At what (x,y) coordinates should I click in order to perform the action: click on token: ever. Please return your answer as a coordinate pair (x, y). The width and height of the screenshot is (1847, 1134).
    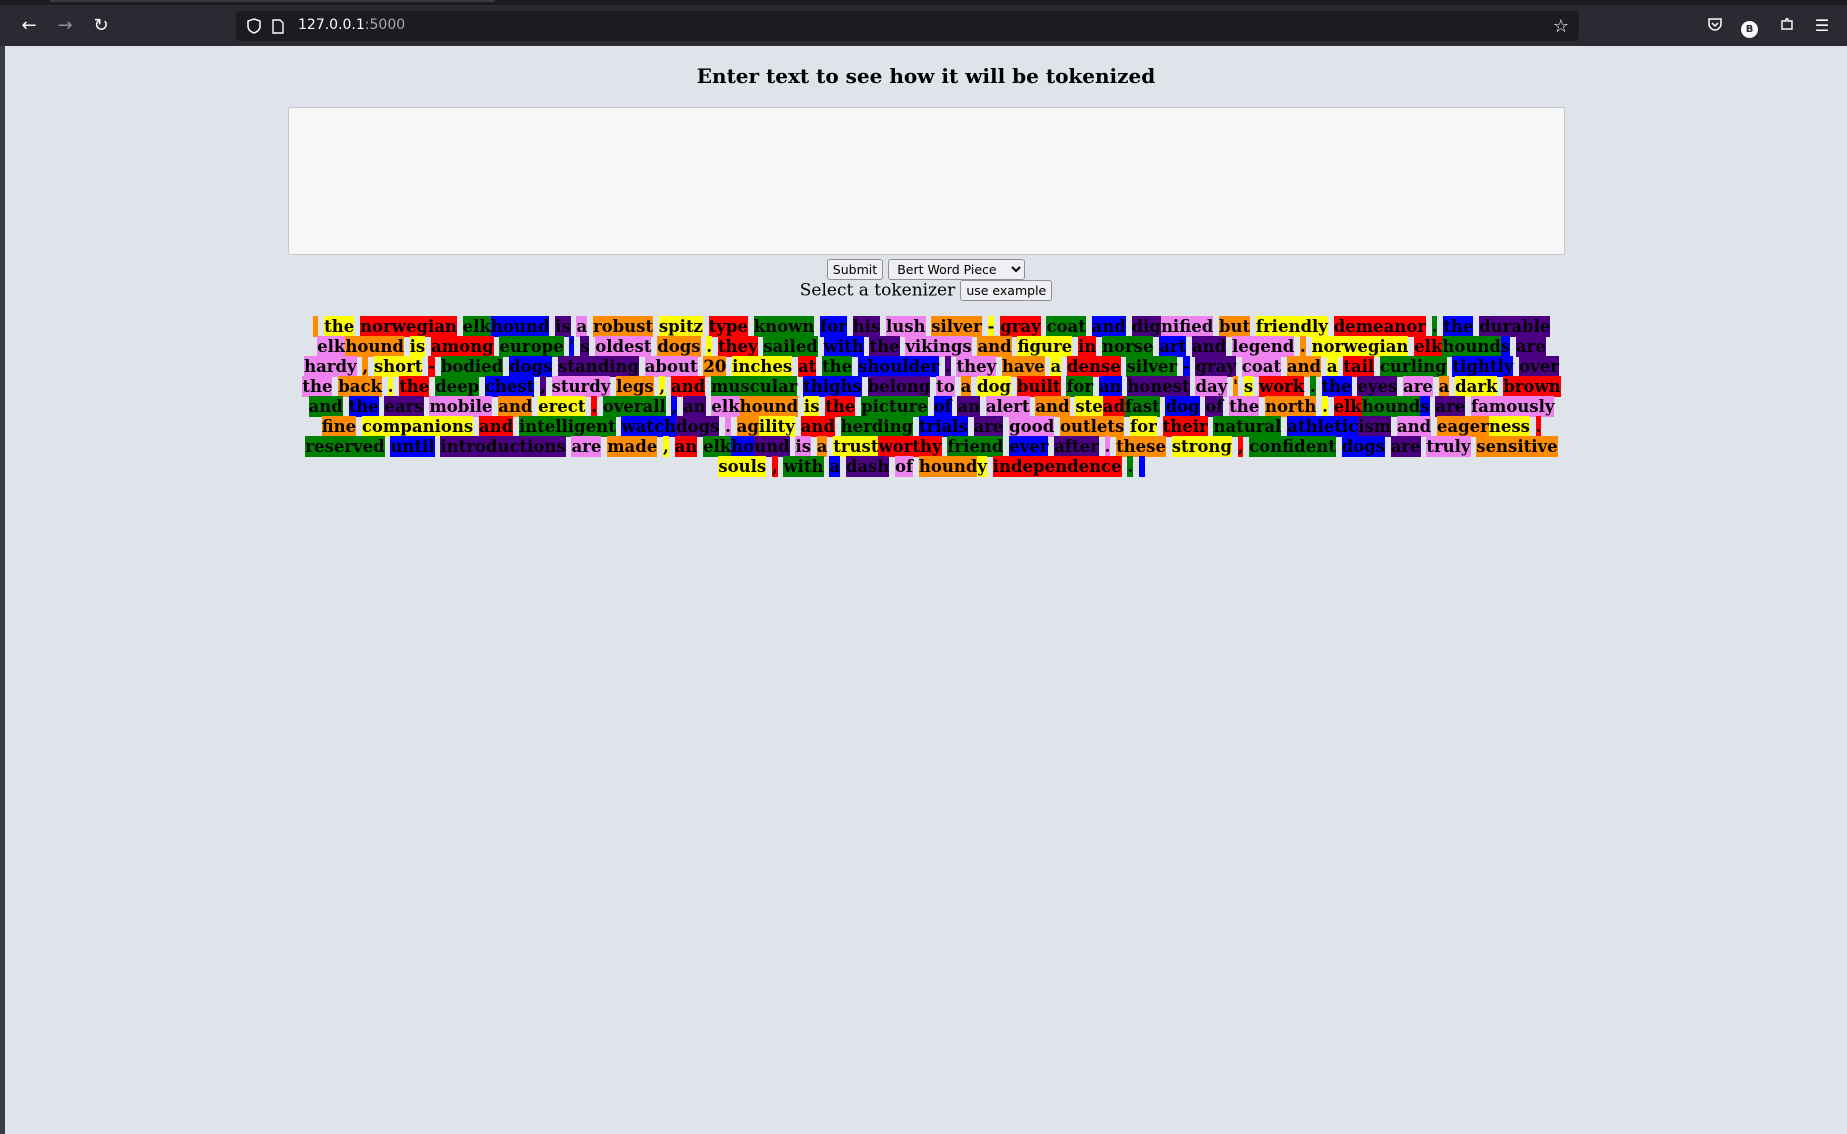
    Looking at the image, I should click on (1029, 446).